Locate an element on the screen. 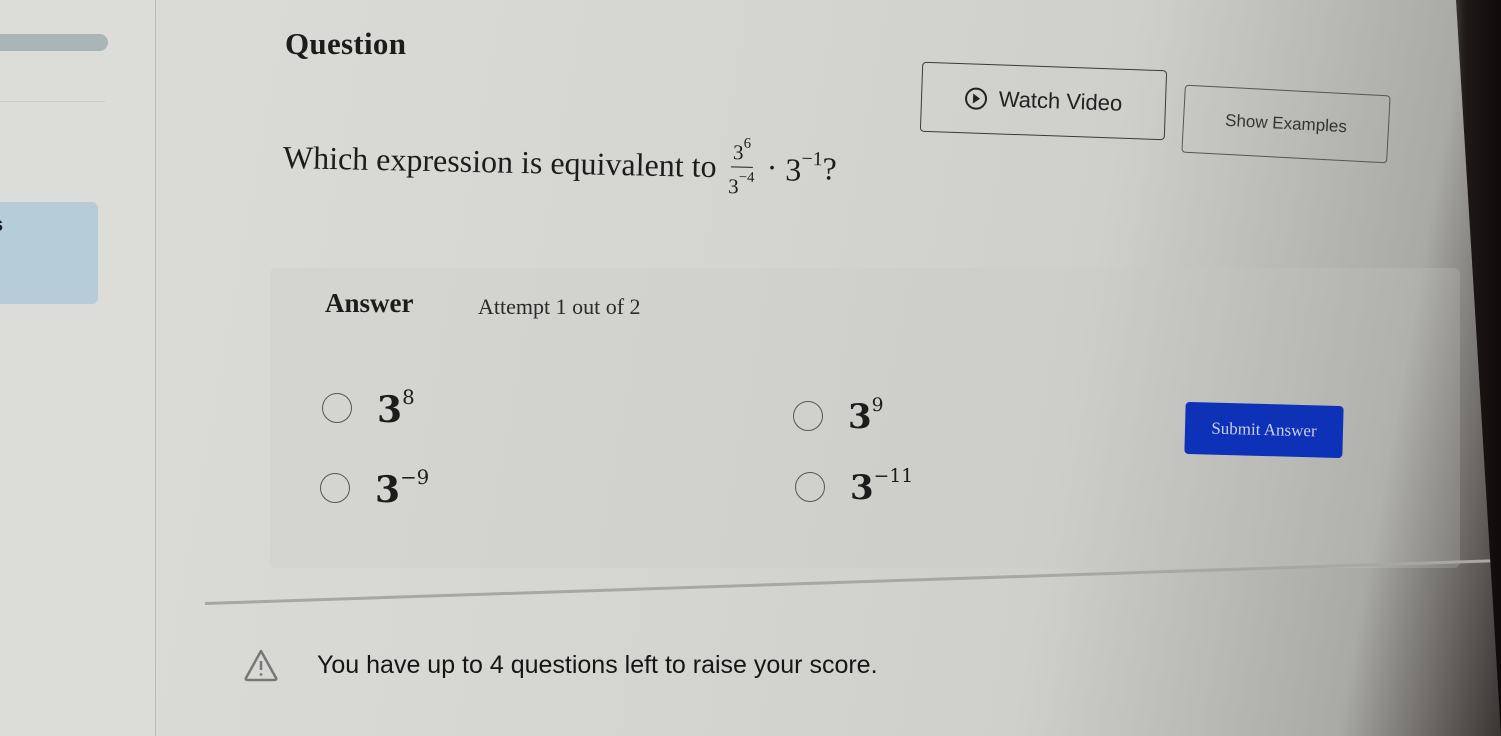 Image resolution: width=1501 pixels, height=736 pixels. numerator-base: 3 is located at coordinates (738, 152).